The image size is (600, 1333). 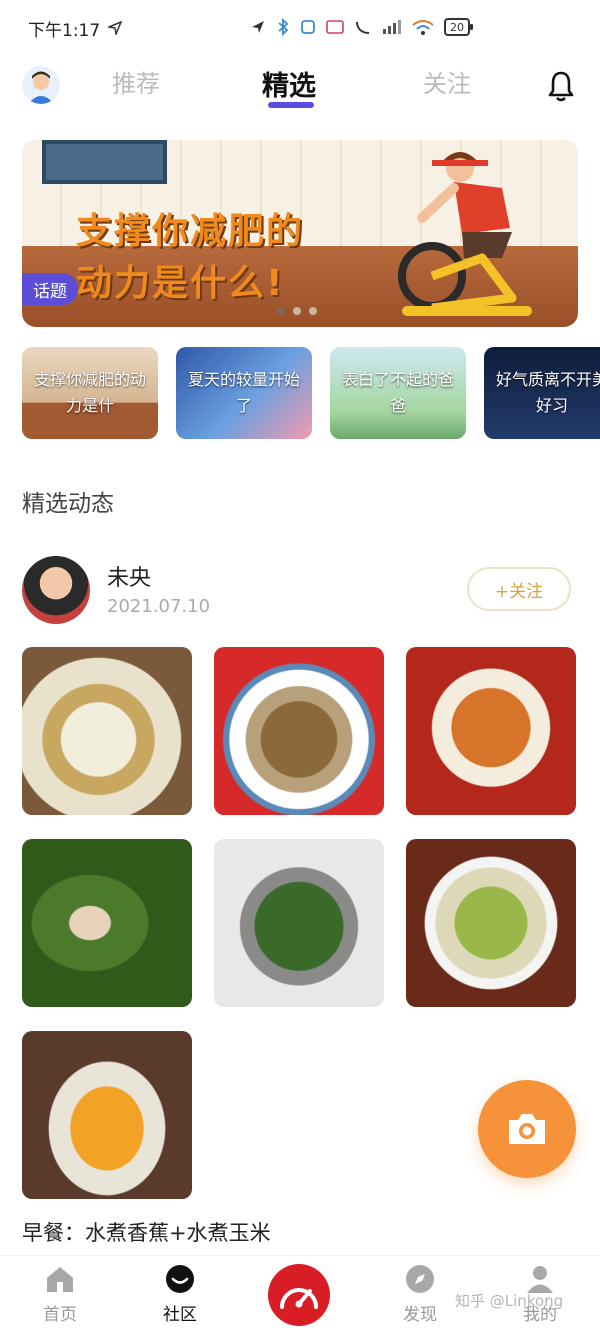 I want to click on topic-carousel: 支撑你减肥的动力是什 夏天的较量开始了 表白了不起的爸爸 好气质离不开美好习, so click(x=311, y=393).